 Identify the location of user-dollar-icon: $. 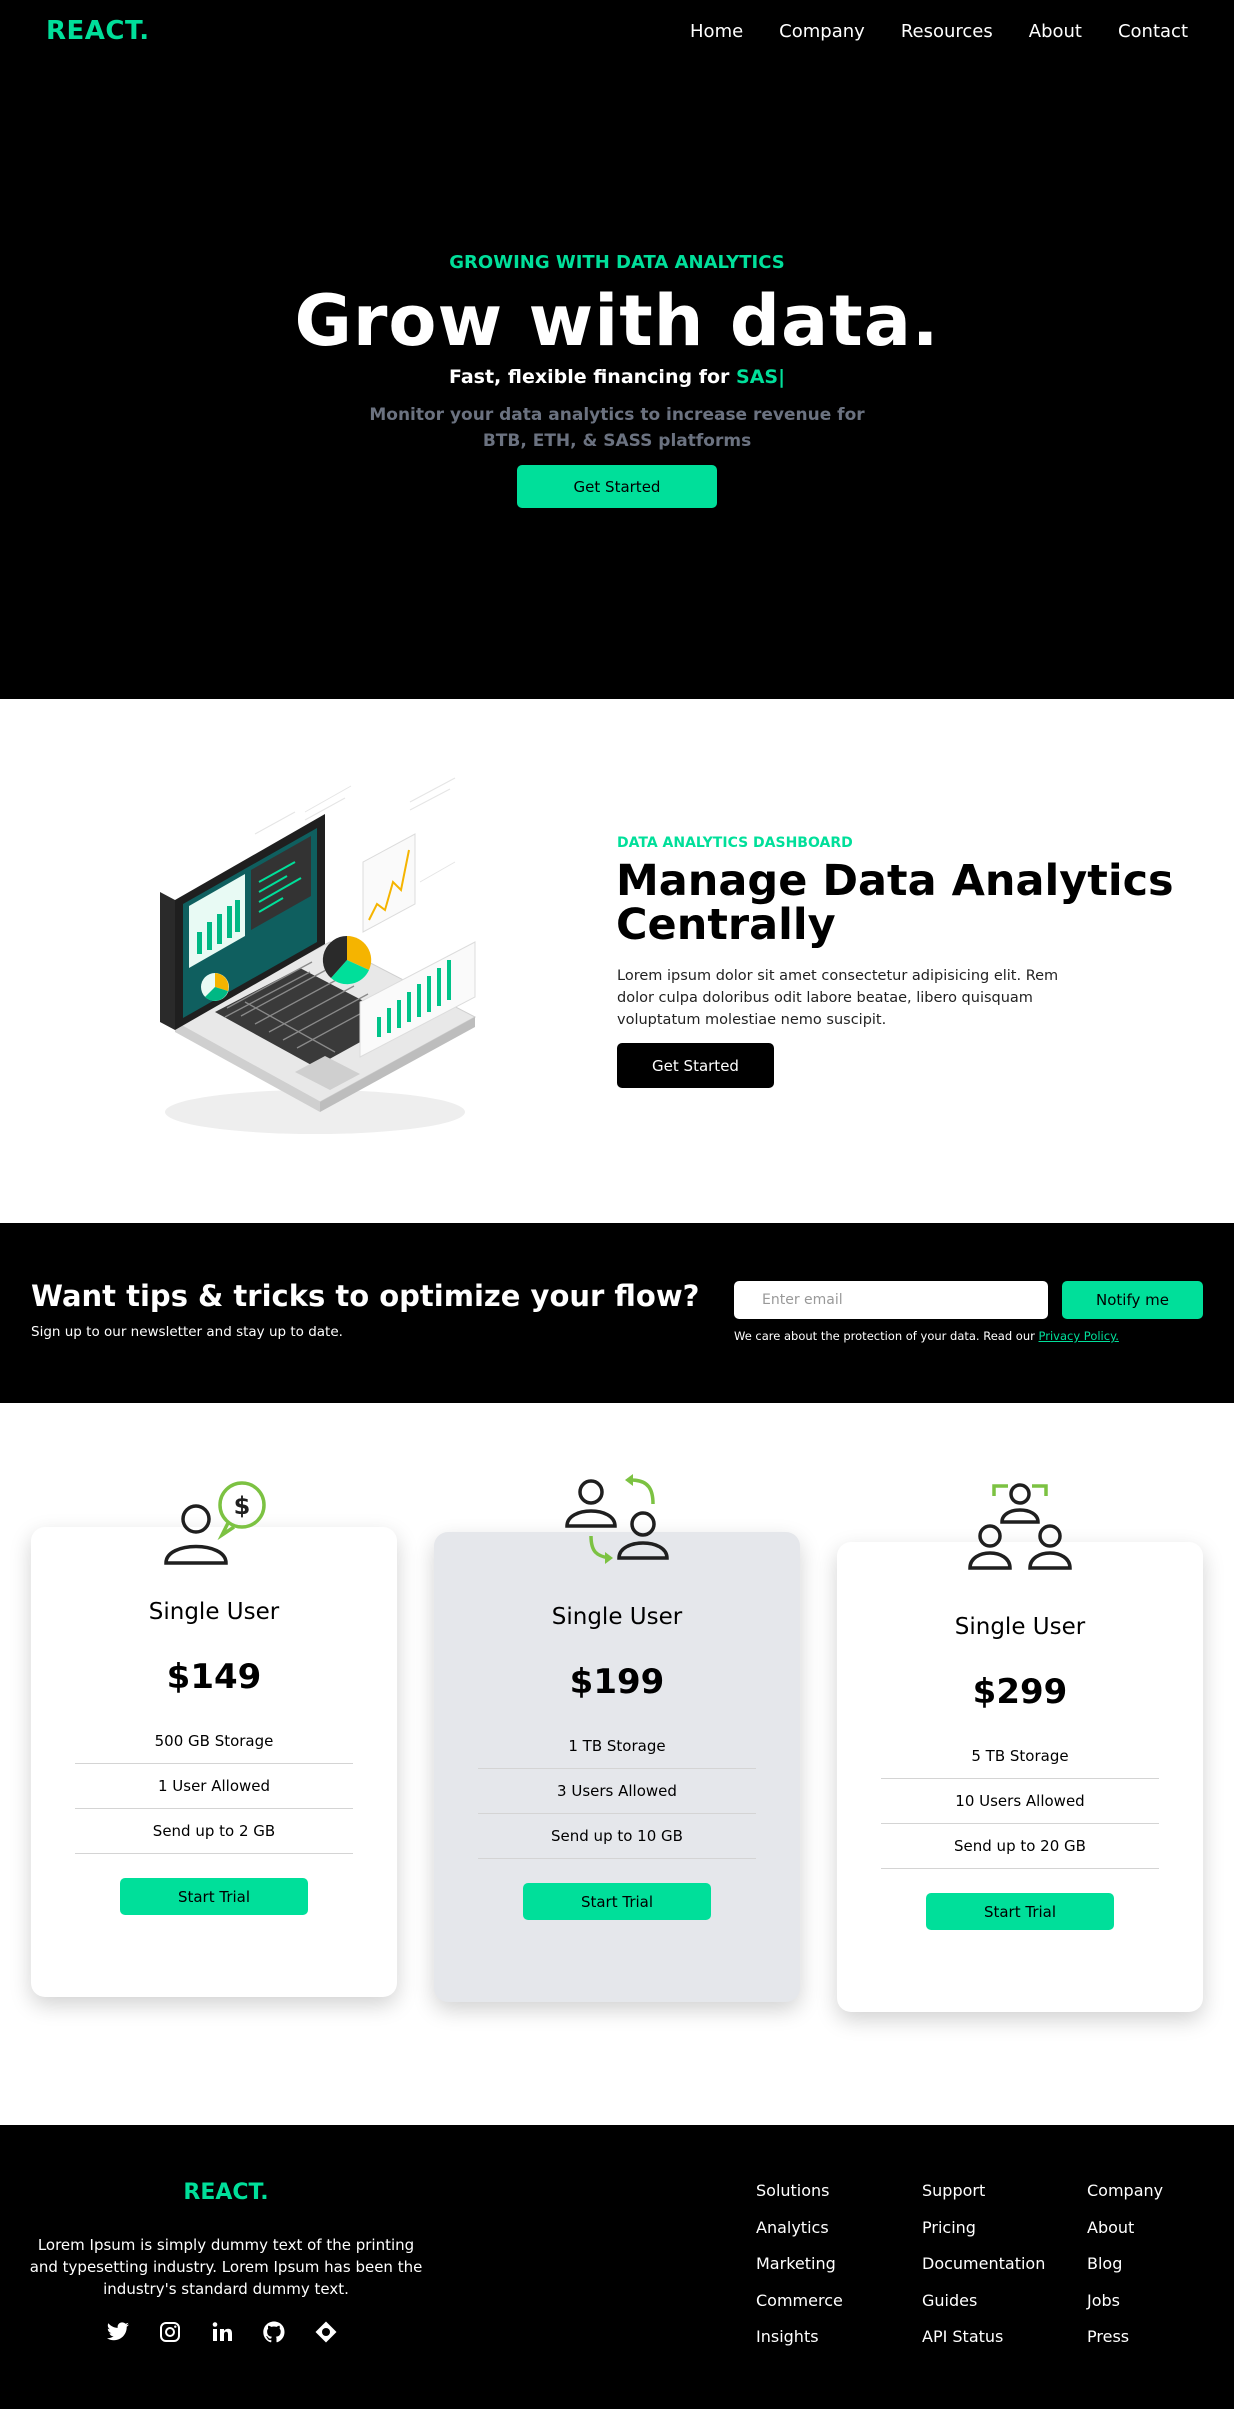
(215, 1523).